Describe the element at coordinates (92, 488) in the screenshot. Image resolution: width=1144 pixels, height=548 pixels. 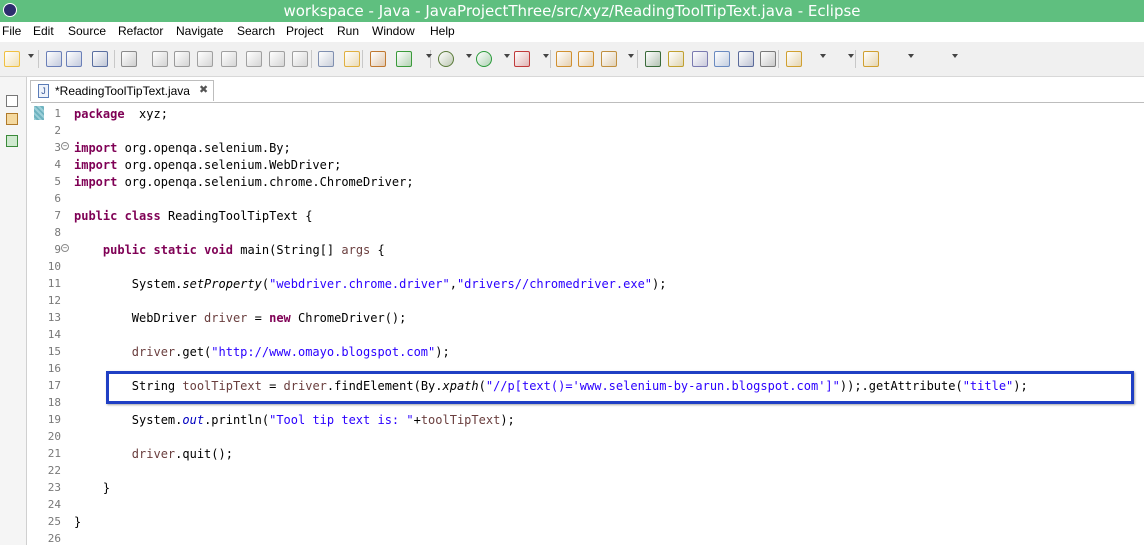
I see `code-text: }` at that location.